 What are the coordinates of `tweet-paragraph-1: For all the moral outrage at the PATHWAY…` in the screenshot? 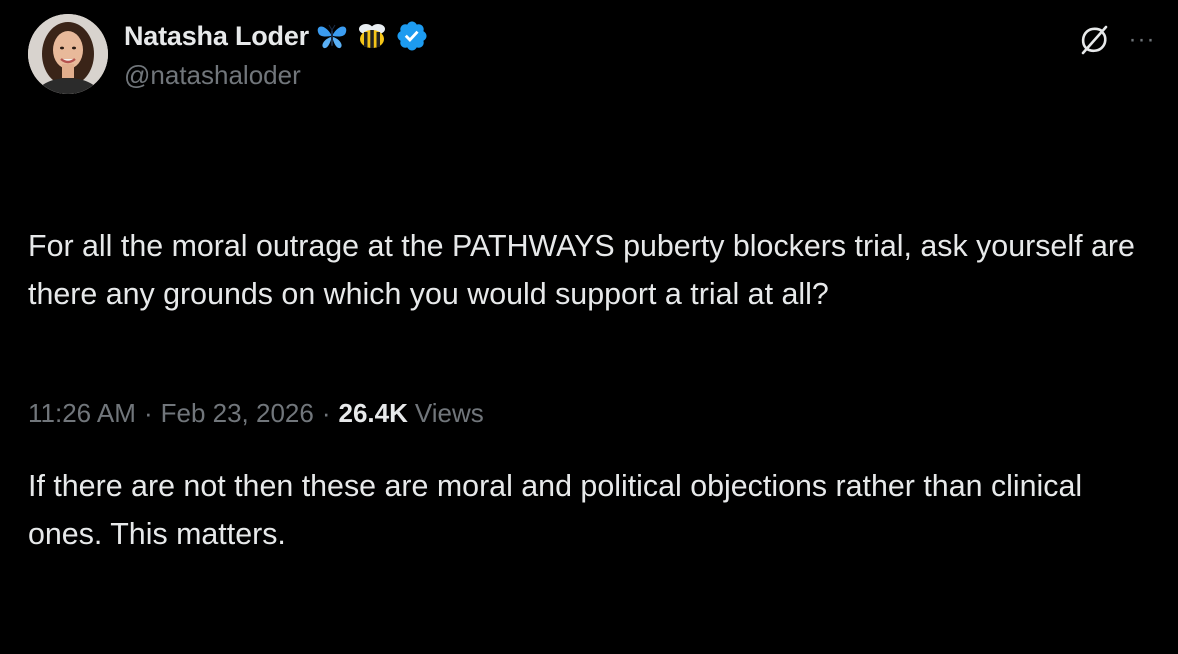 It's located at (586, 270).